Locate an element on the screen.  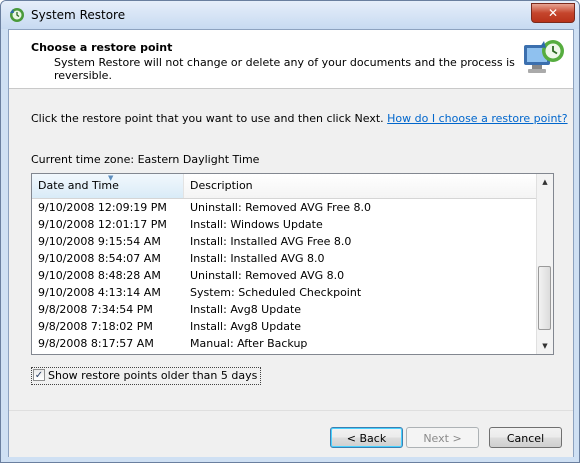
scroll-down-arrow-icon: ▼ is located at coordinates (545, 346).